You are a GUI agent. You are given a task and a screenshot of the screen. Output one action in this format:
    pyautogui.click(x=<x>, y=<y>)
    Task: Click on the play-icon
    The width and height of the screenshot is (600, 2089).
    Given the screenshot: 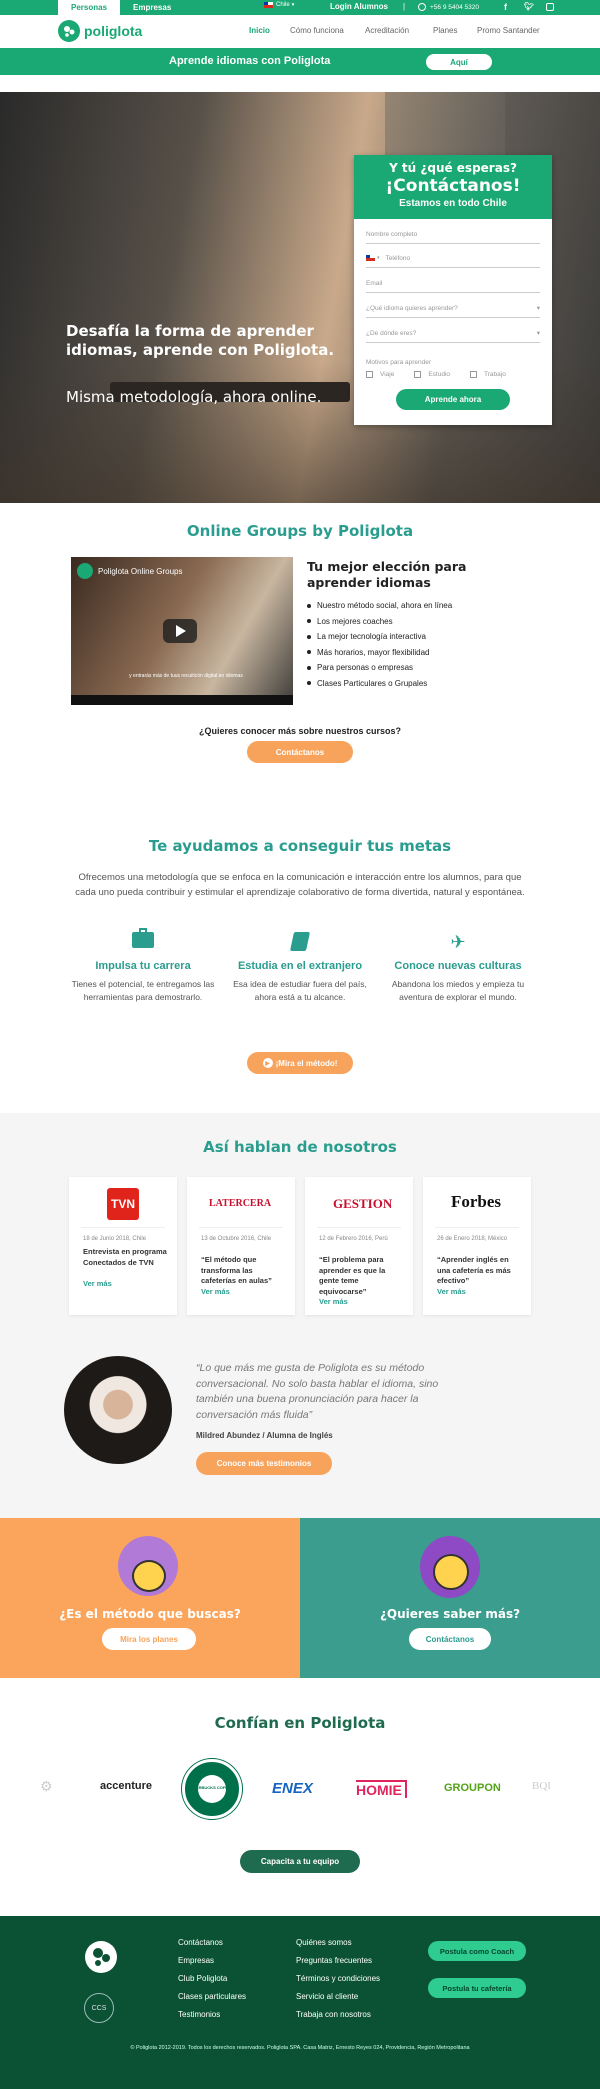 What is the action you would take?
    pyautogui.click(x=180, y=631)
    